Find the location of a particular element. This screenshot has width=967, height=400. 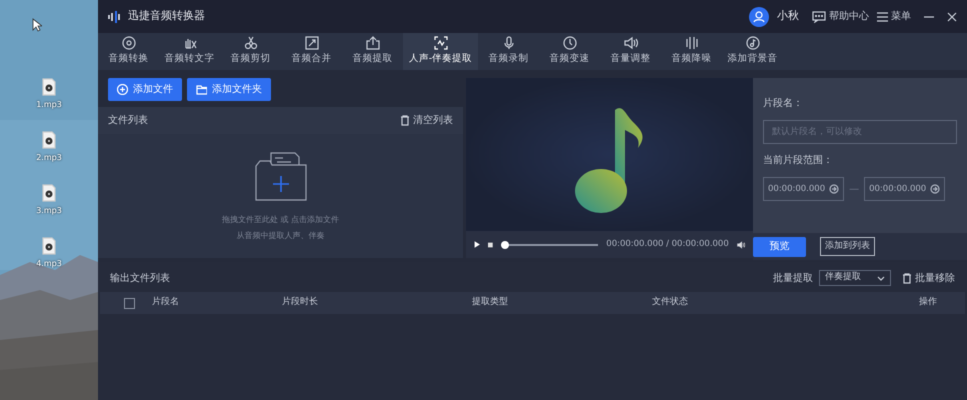

add-button: 添加文件 is located at coordinates (145, 89).